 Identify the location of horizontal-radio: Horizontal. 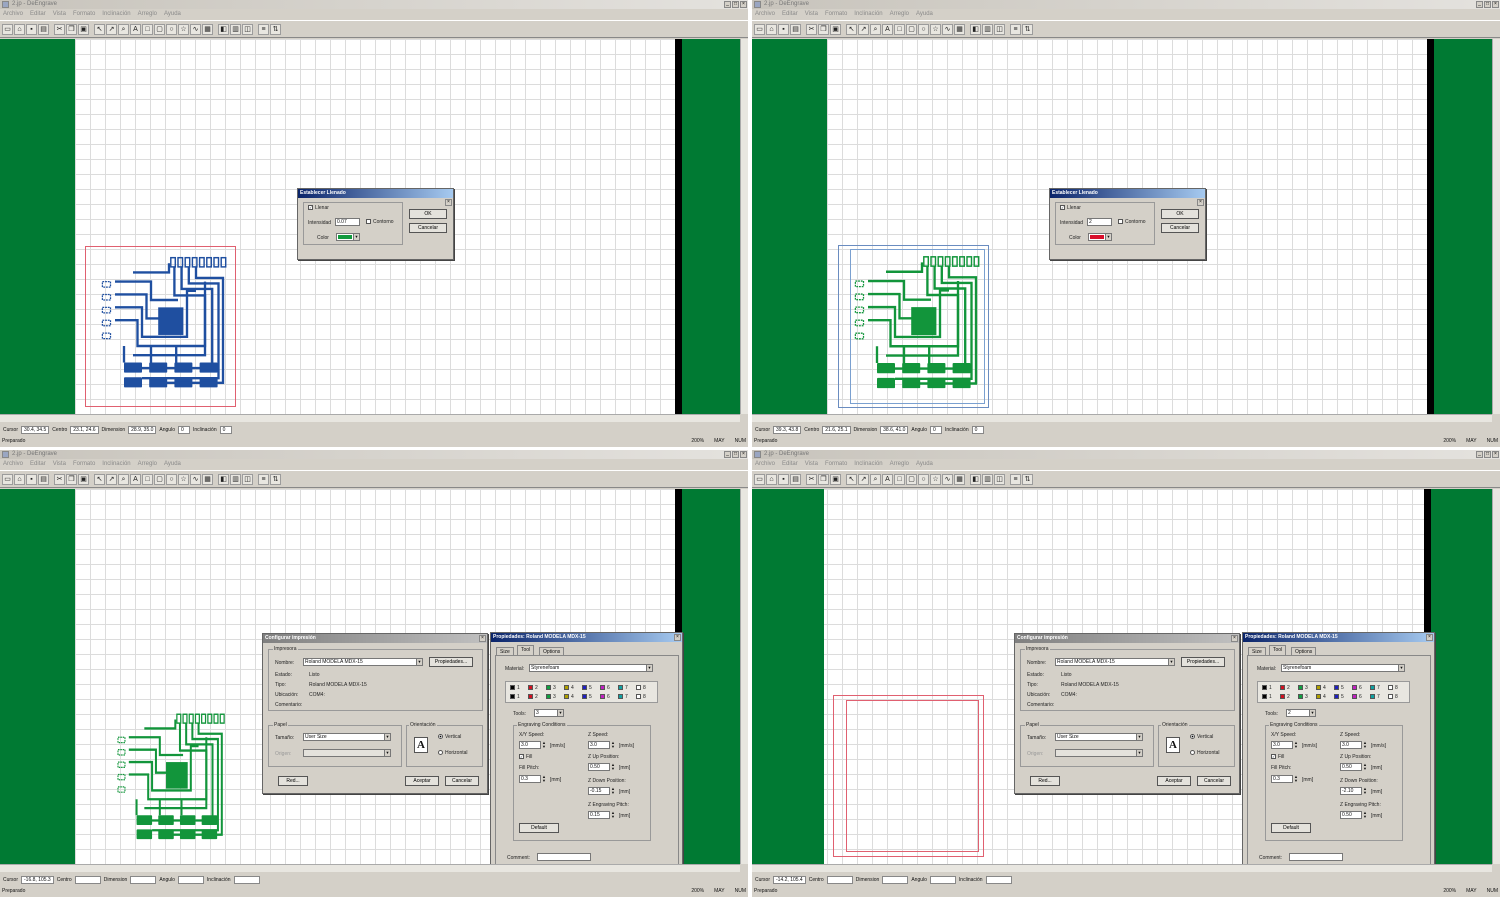
(1205, 753).